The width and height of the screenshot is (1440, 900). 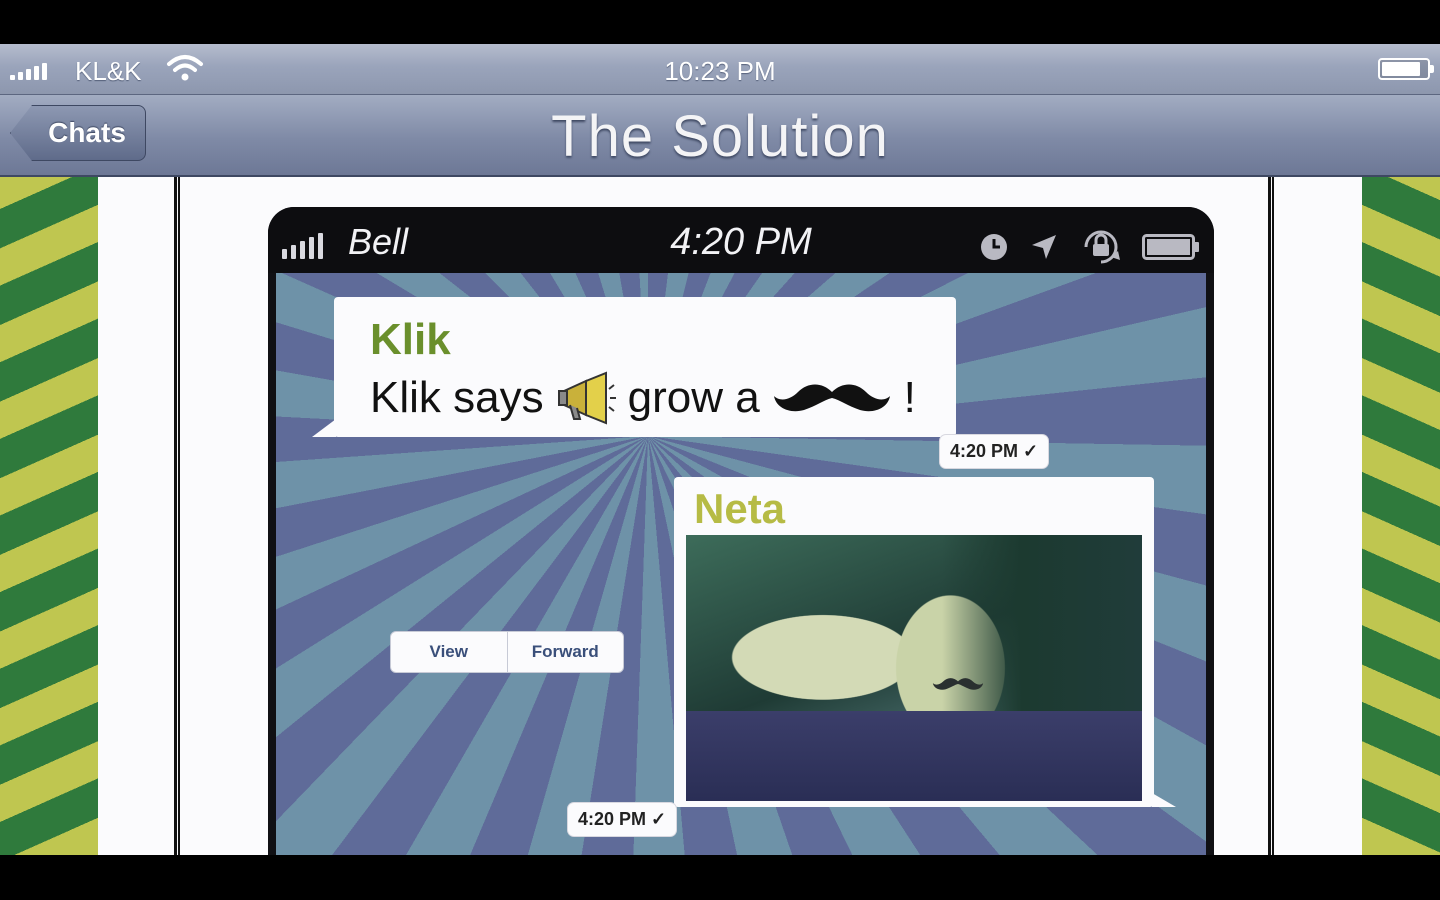 What do you see at coordinates (914, 668) in the screenshot?
I see `photo-attachment` at bounding box center [914, 668].